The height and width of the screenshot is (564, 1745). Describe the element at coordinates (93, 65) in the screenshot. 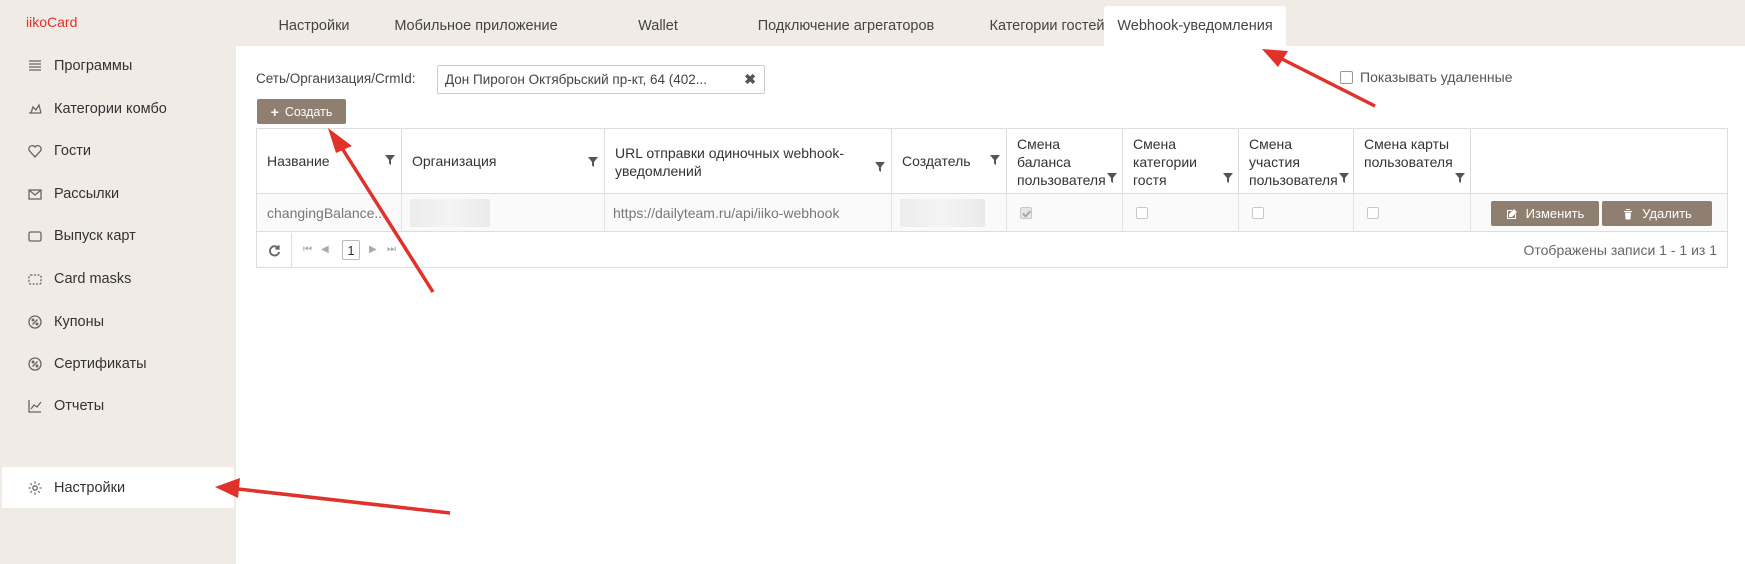

I see `sidebar-item-label: Программы` at that location.